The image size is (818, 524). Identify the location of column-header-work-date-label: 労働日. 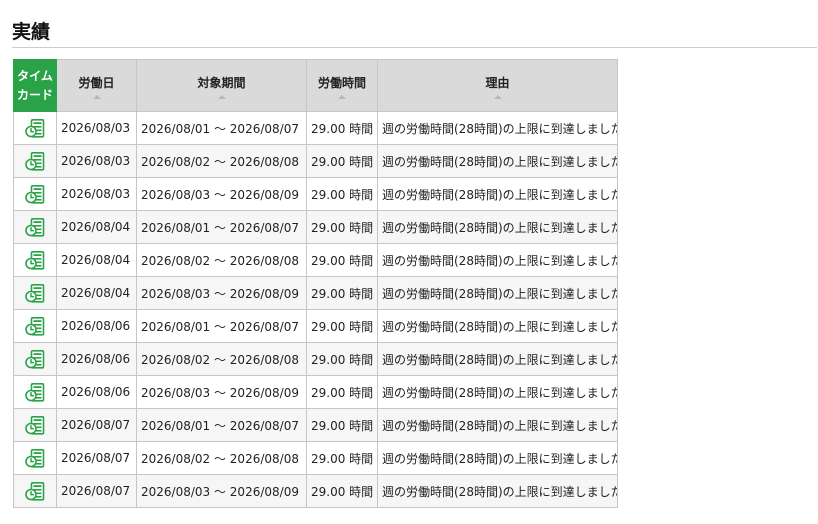
(96, 83).